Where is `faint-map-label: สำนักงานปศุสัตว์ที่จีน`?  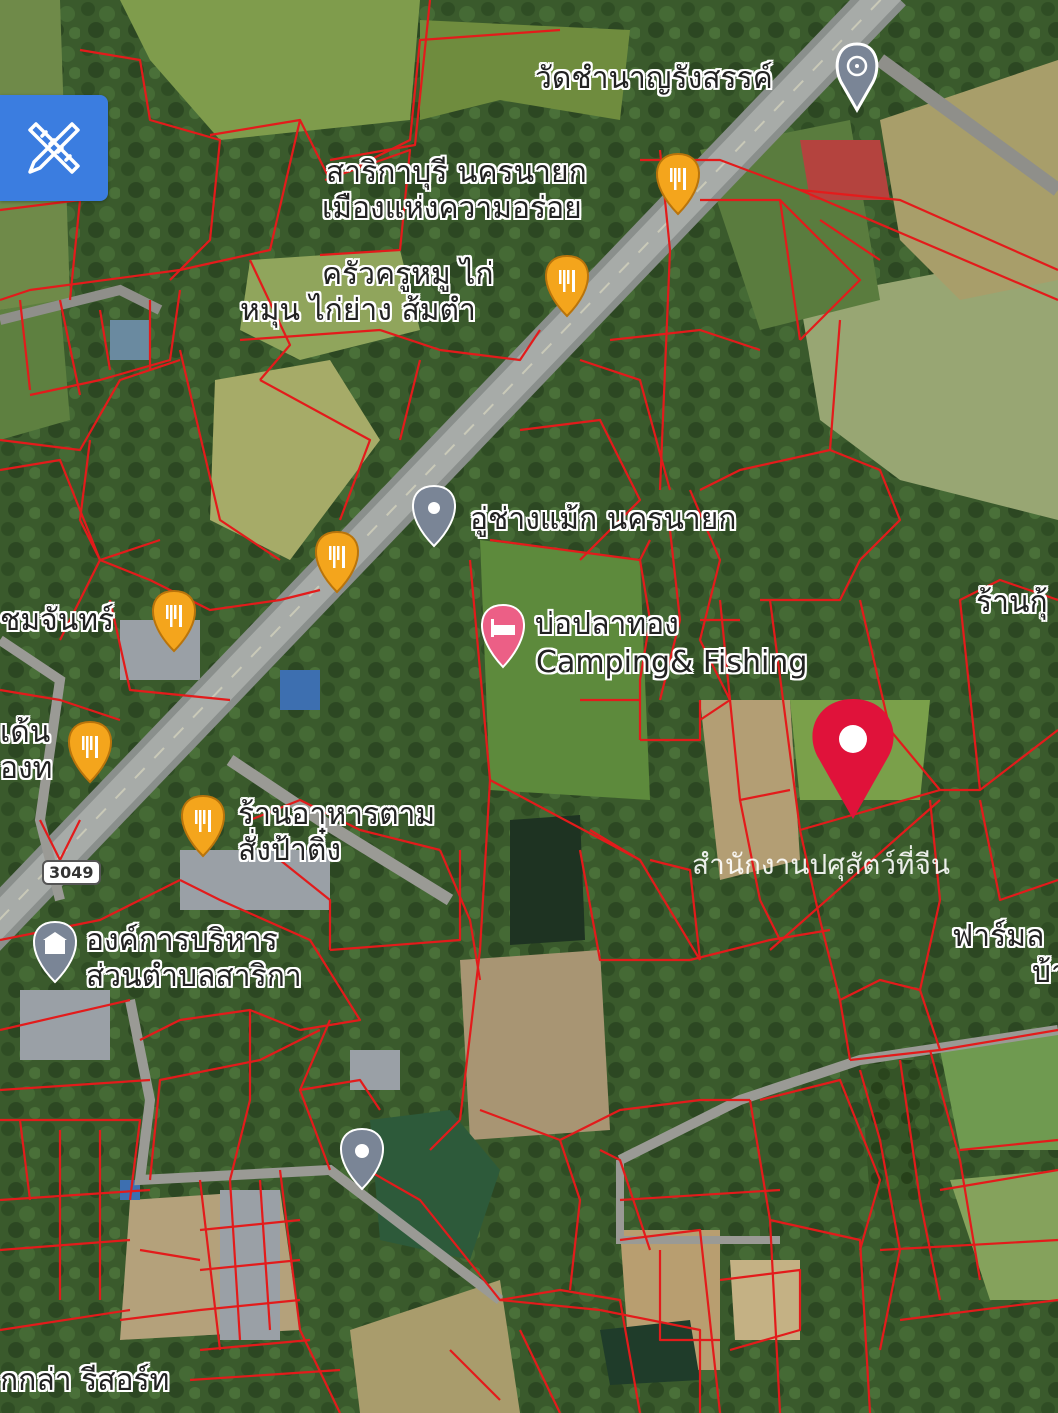
faint-map-label: สำนักงานปศุสัตว์ที่จีน is located at coordinates (821, 864).